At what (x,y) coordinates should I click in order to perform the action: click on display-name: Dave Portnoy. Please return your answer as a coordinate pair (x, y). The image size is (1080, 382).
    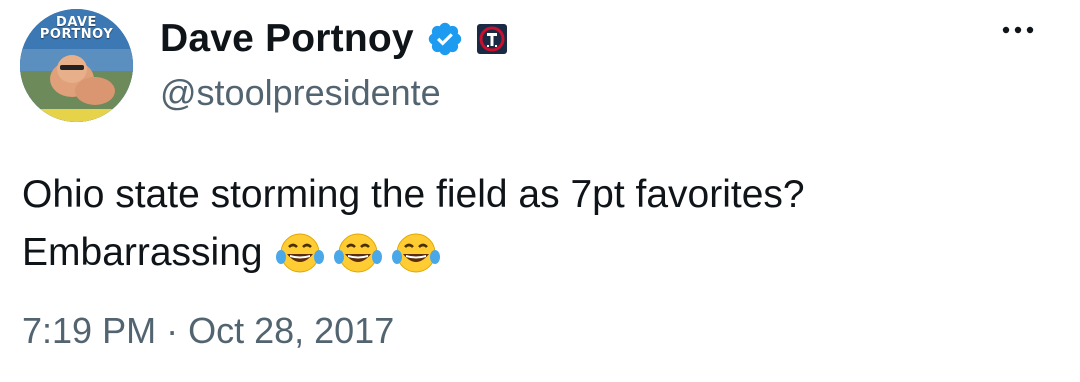
    Looking at the image, I should click on (287, 39).